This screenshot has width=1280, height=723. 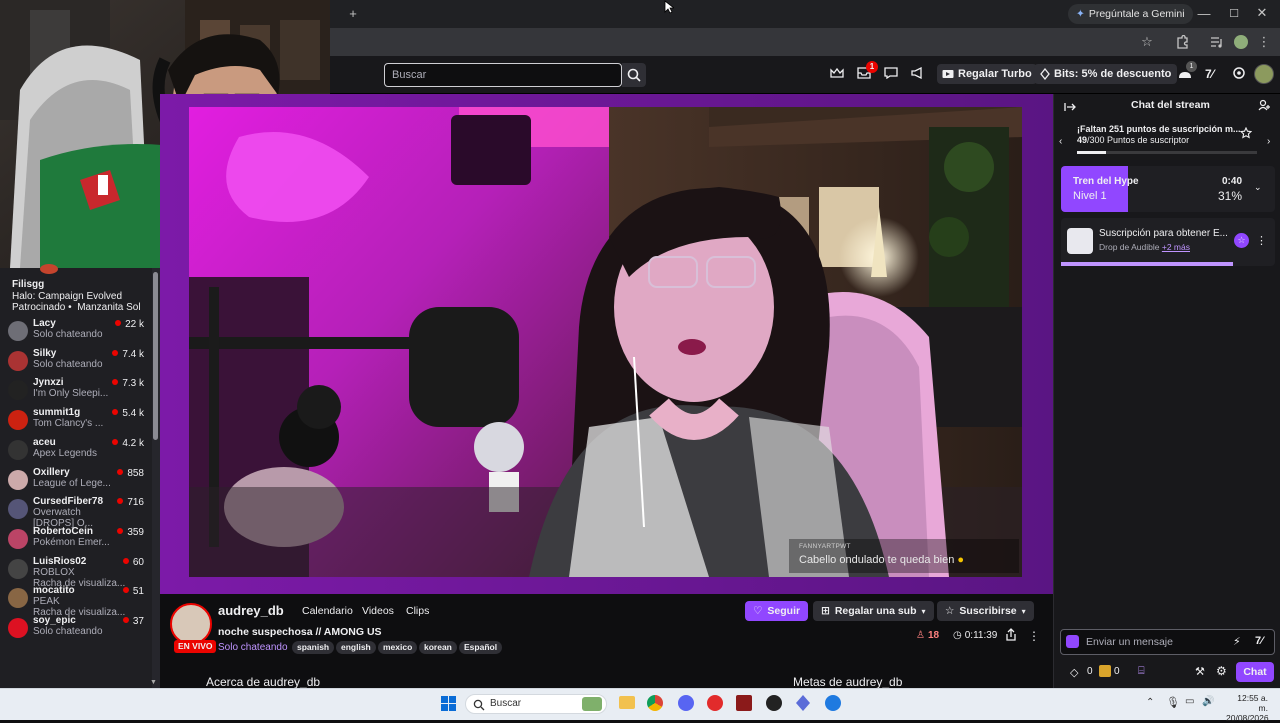 What do you see at coordinates (627, 702) in the screenshot?
I see `file-explorer-icon` at bounding box center [627, 702].